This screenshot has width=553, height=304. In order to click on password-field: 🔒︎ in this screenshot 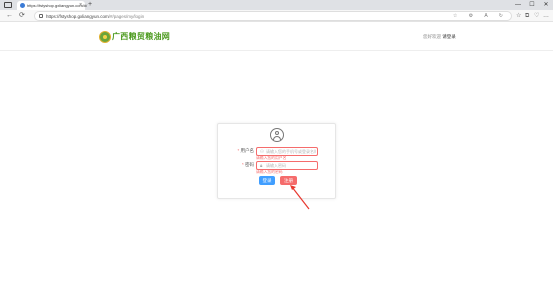, I will do `click(287, 165)`.